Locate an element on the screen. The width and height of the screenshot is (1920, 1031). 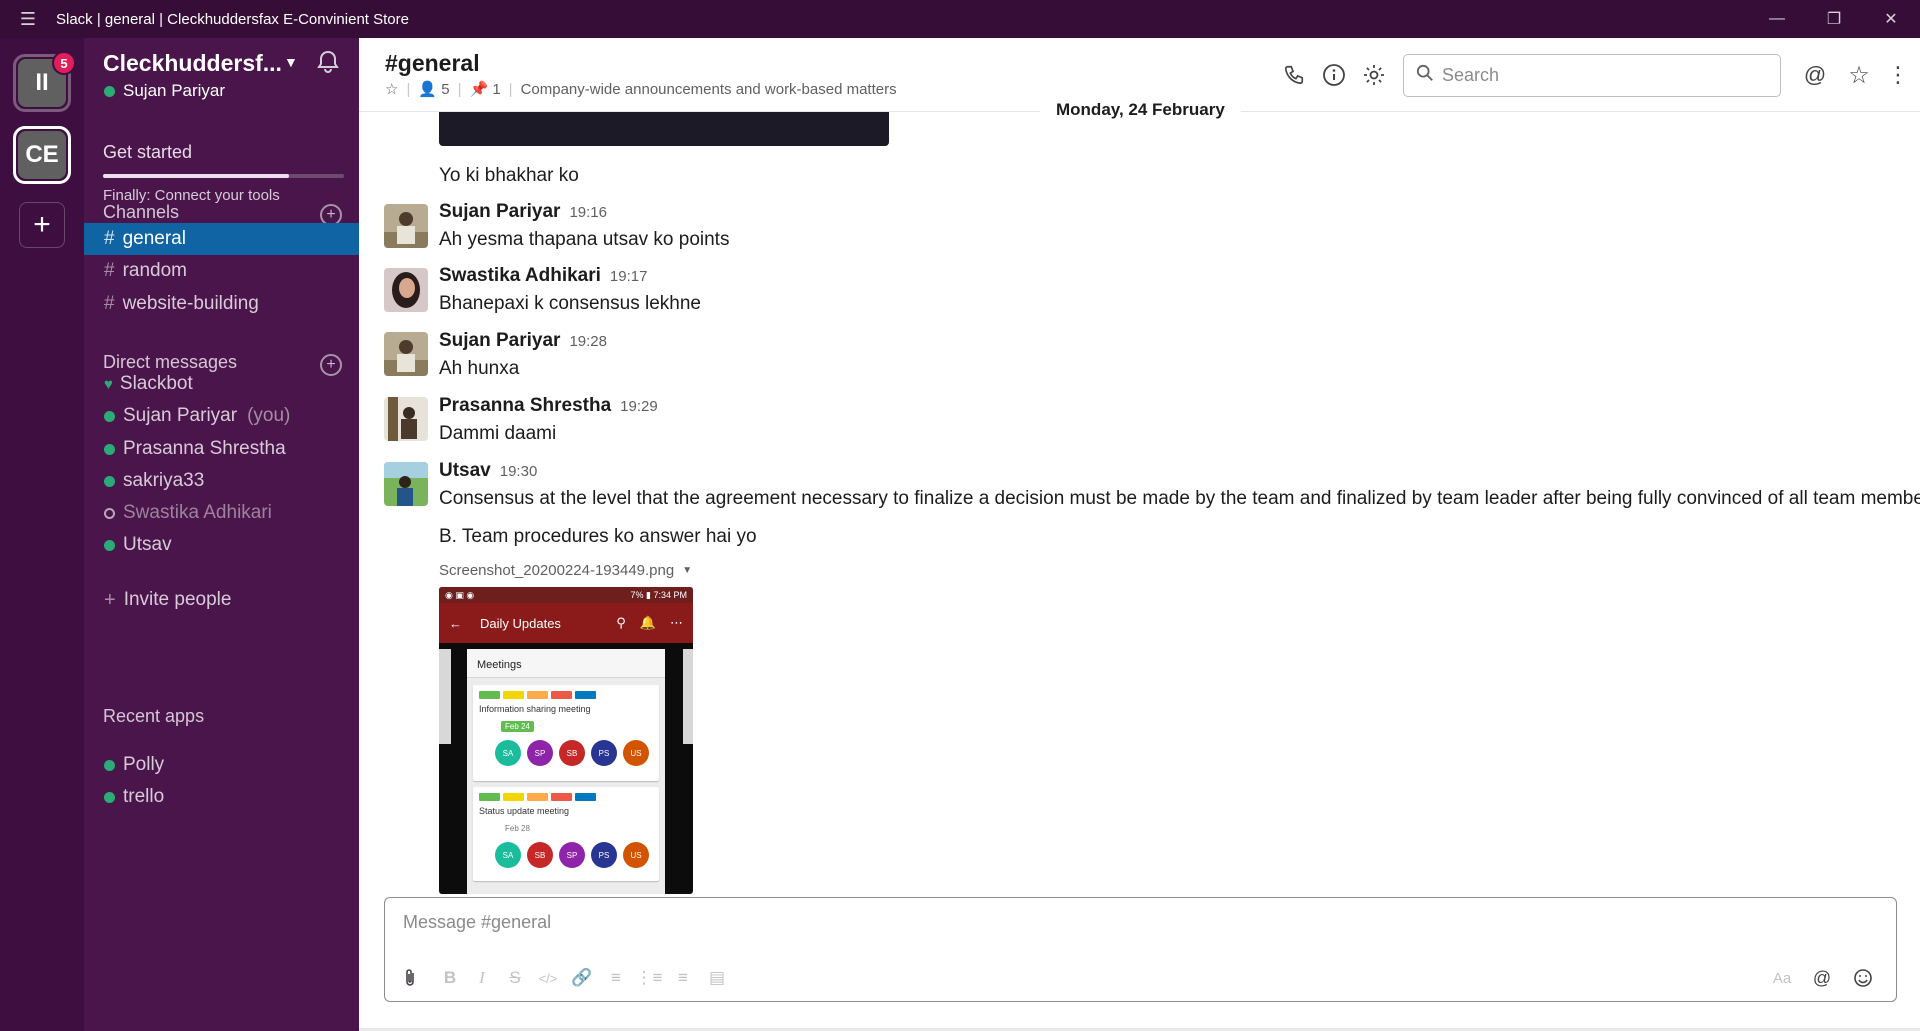
card-label is located at coordinates (561, 797).